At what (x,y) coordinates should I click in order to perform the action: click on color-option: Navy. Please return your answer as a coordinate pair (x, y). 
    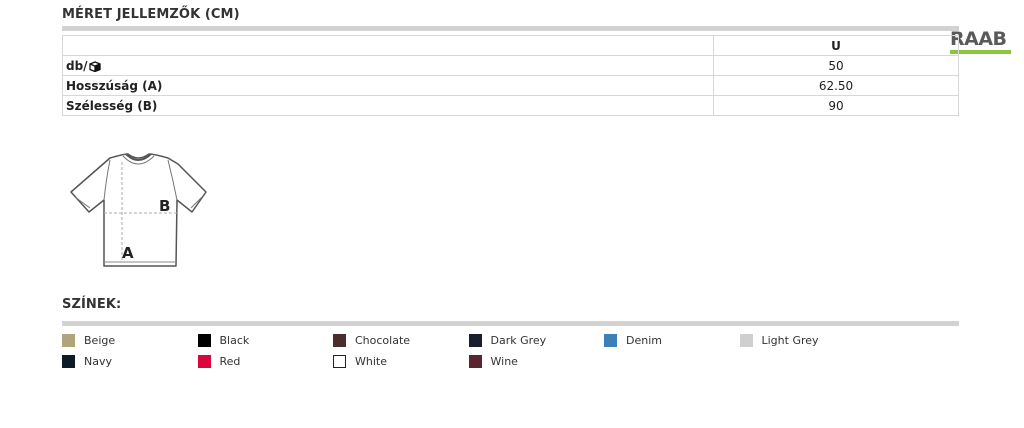
    Looking at the image, I should click on (87, 361).